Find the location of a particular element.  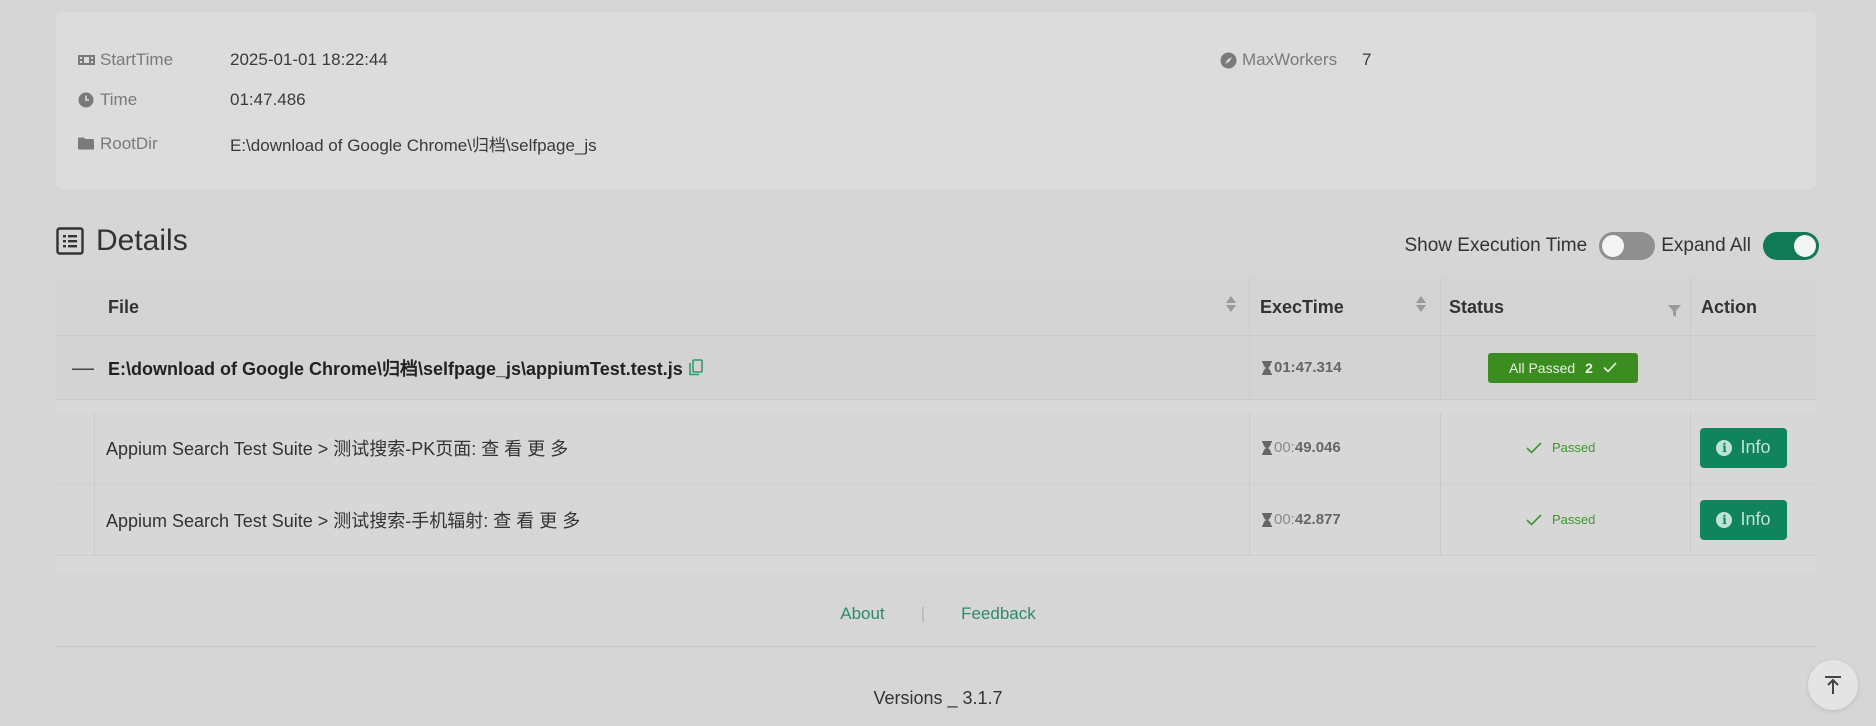

film-icon is located at coordinates (89, 60).